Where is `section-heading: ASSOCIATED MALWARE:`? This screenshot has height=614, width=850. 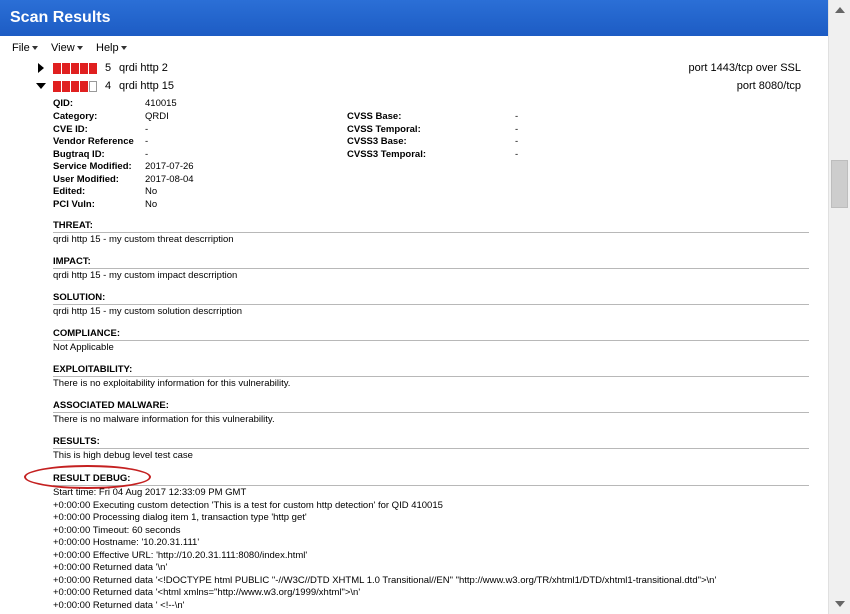
section-heading: ASSOCIATED MALWARE: is located at coordinates (431, 406).